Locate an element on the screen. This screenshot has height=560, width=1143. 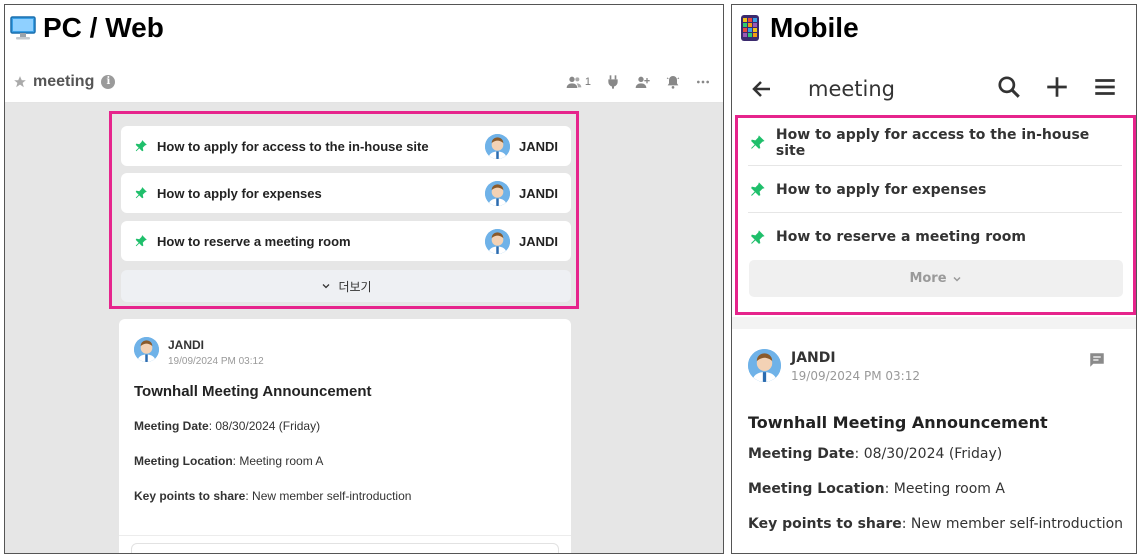
plus-icon is located at coordinates (1057, 86).